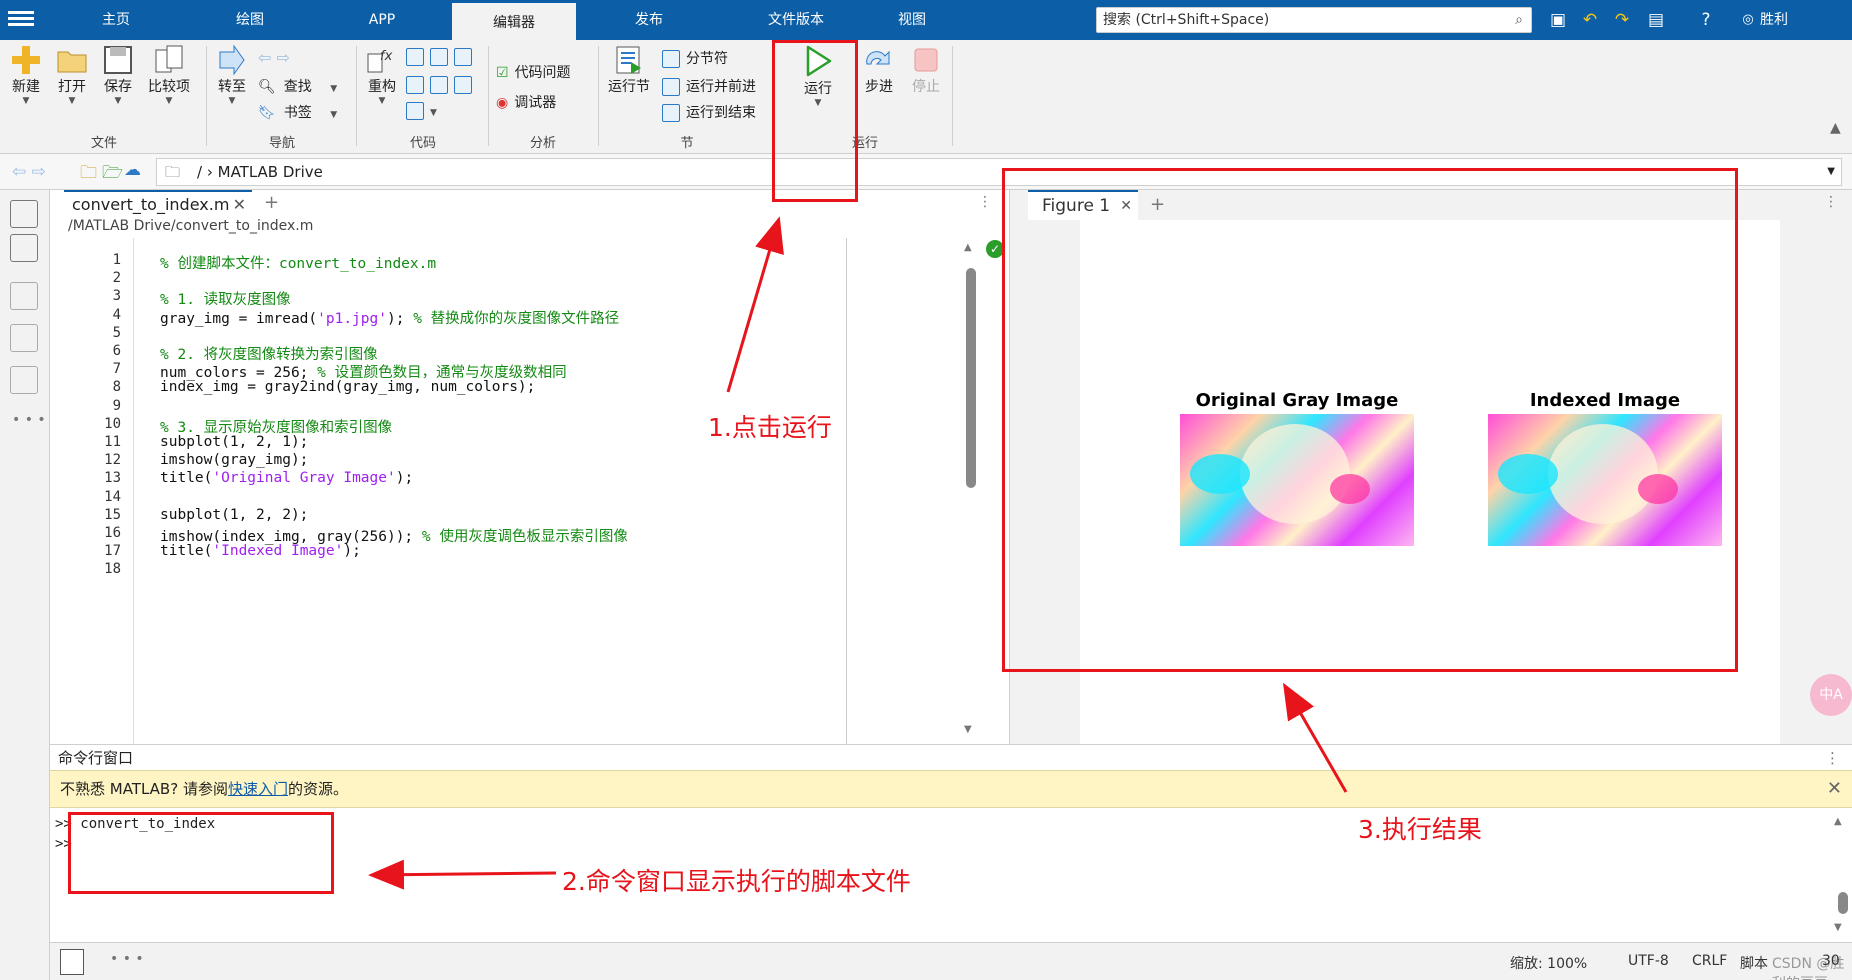  What do you see at coordinates (736, 881) in the screenshot?
I see `annotation-step2: 2.命令窗口显示执行的脚本文件` at bounding box center [736, 881].